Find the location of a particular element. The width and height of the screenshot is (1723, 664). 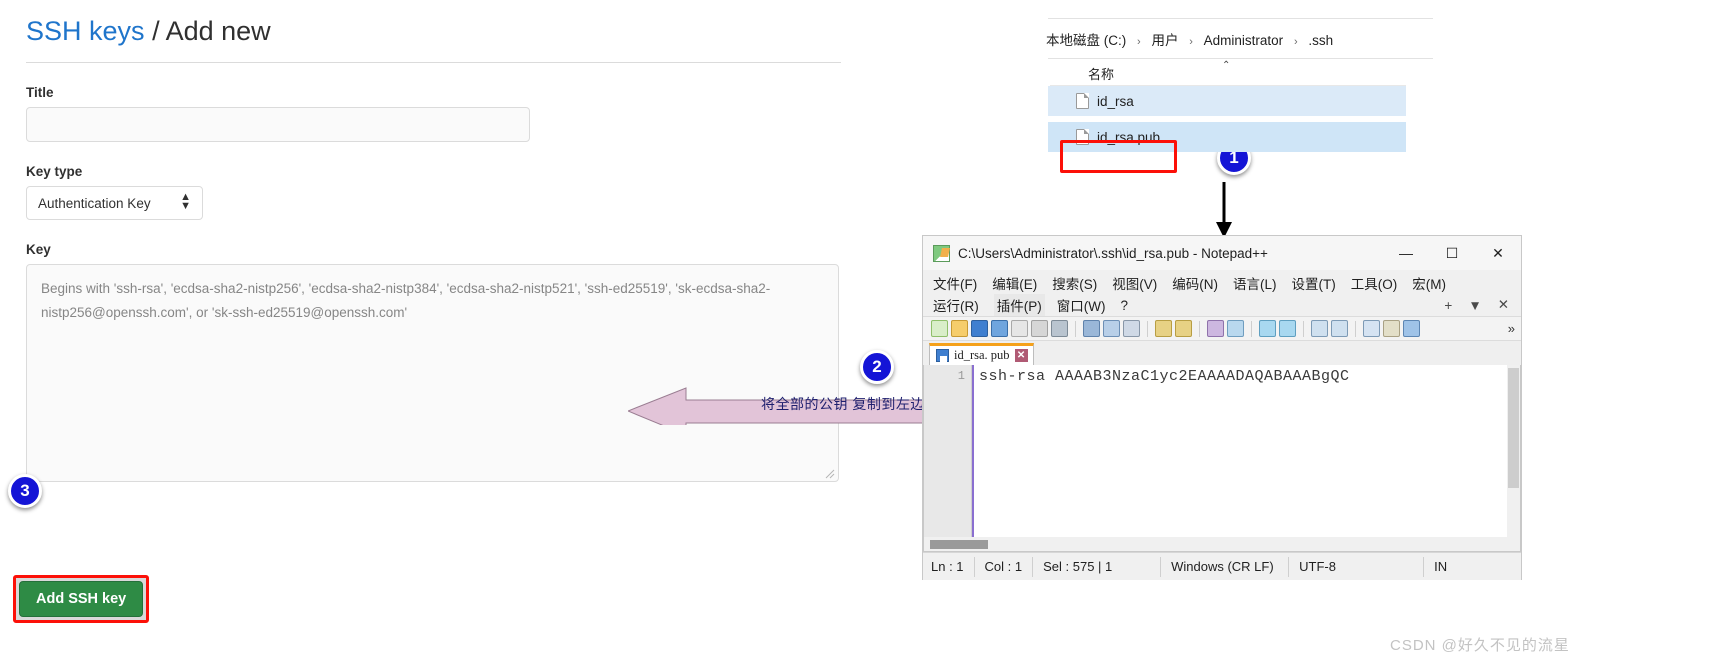

close-icon: ✕ is located at coordinates (1498, 253).